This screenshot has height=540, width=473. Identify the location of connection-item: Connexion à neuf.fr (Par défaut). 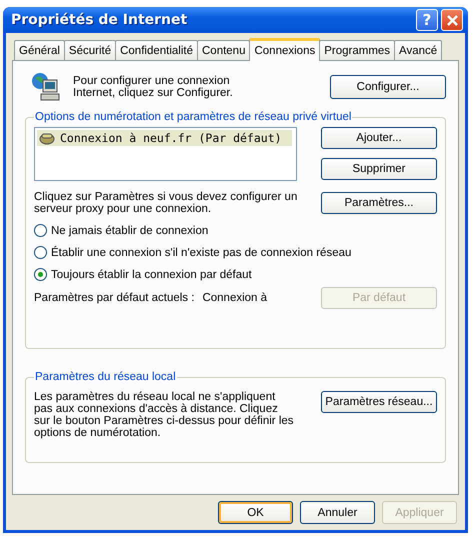
(164, 138).